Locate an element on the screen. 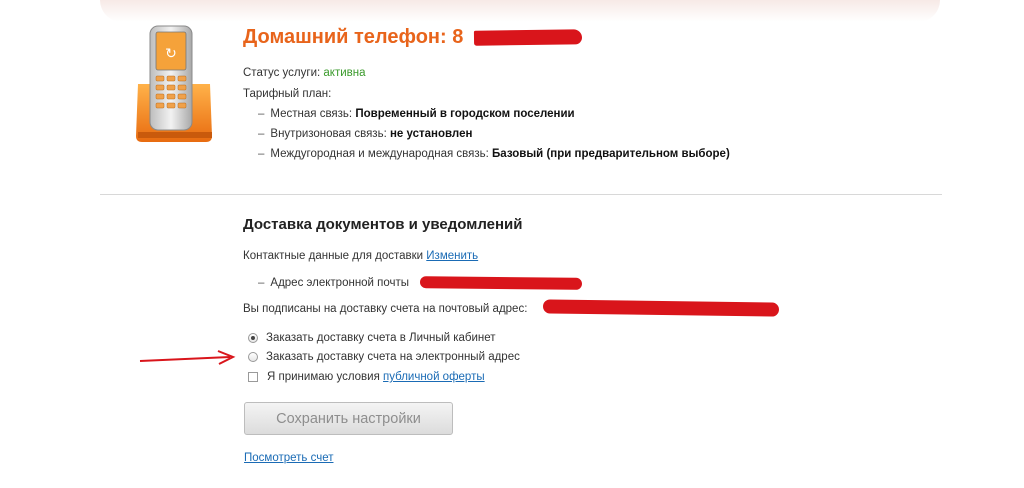 The width and height of the screenshot is (1024, 488). view-bill-link: Посмотреть счет is located at coordinates (288, 458).